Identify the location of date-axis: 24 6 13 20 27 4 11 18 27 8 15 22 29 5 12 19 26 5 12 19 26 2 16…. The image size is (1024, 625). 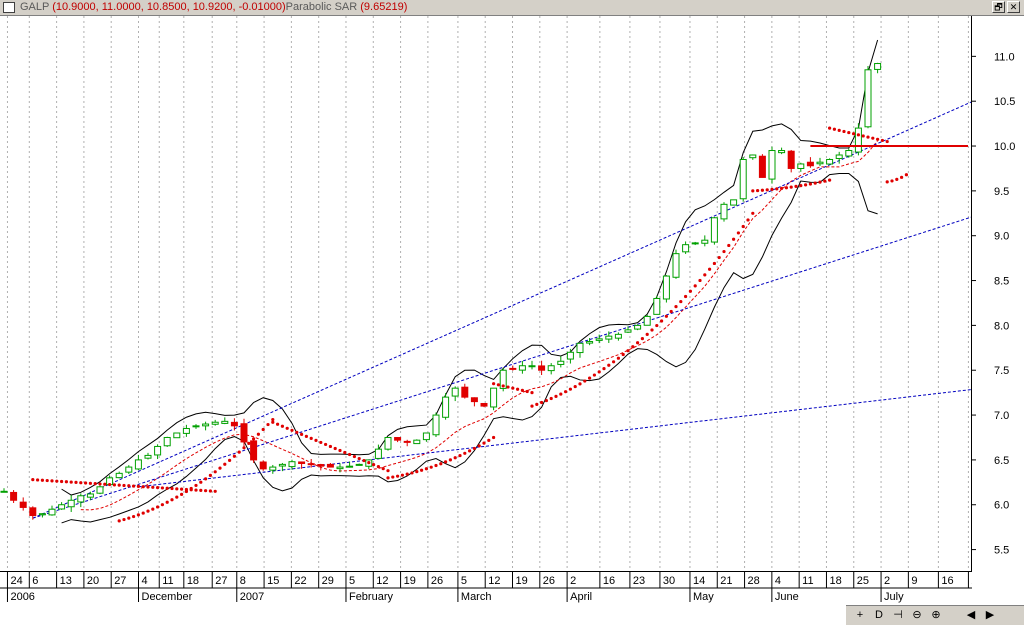
(486, 598).